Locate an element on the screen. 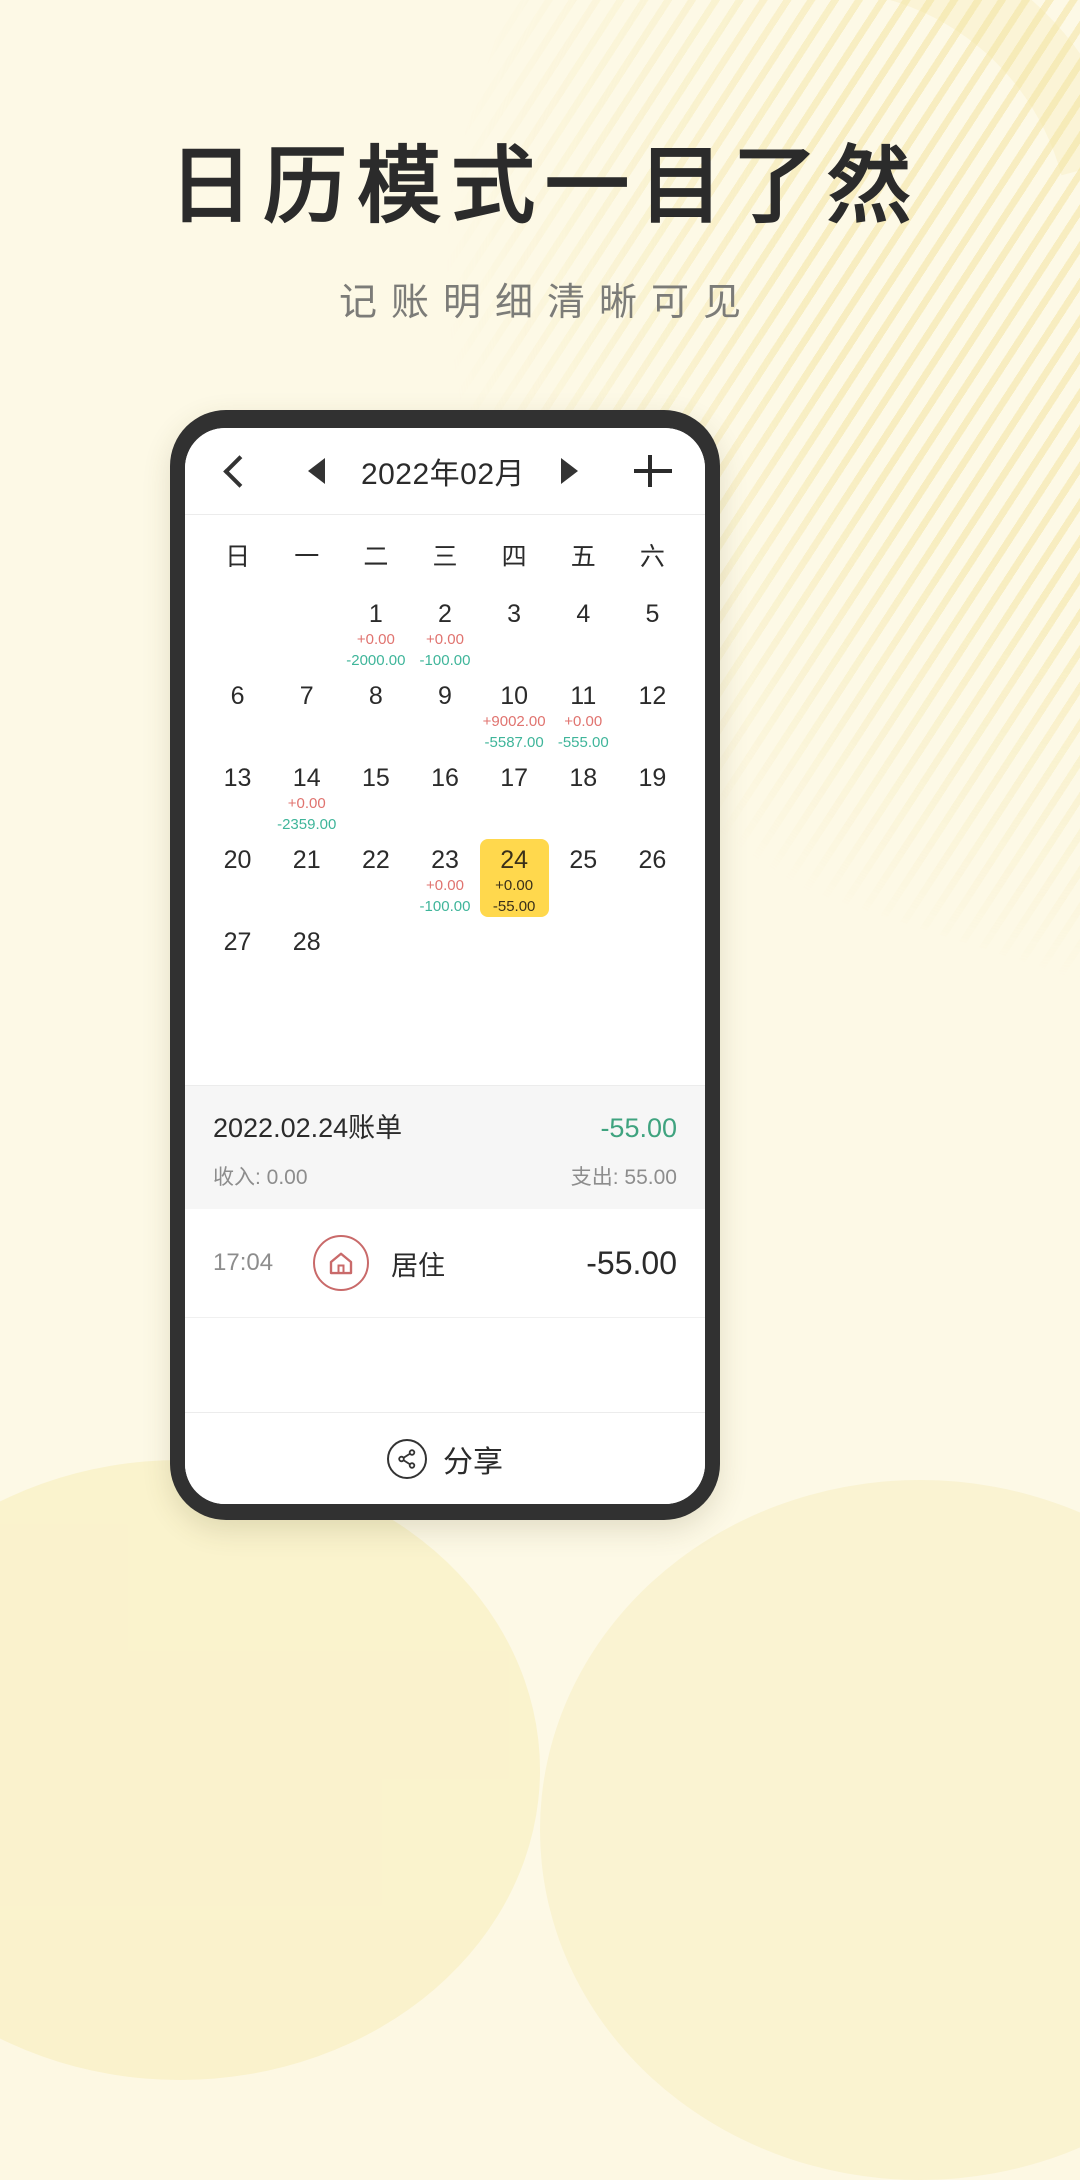 Image resolution: width=1080 pixels, height=2180 pixels. summary-total-amount: -55.00 is located at coordinates (638, 1128).